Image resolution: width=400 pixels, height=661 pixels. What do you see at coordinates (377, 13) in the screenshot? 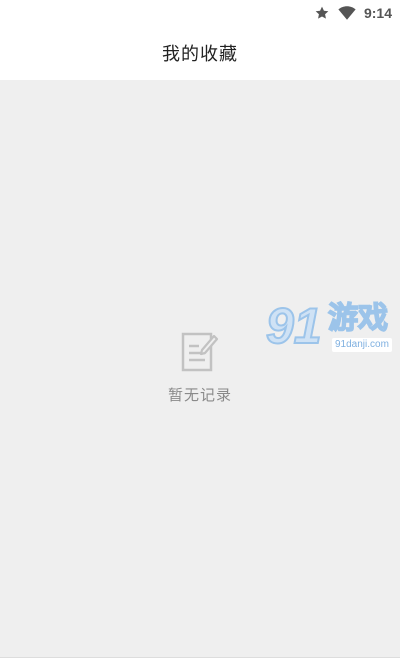
I see `status-time: 9:14` at bounding box center [377, 13].